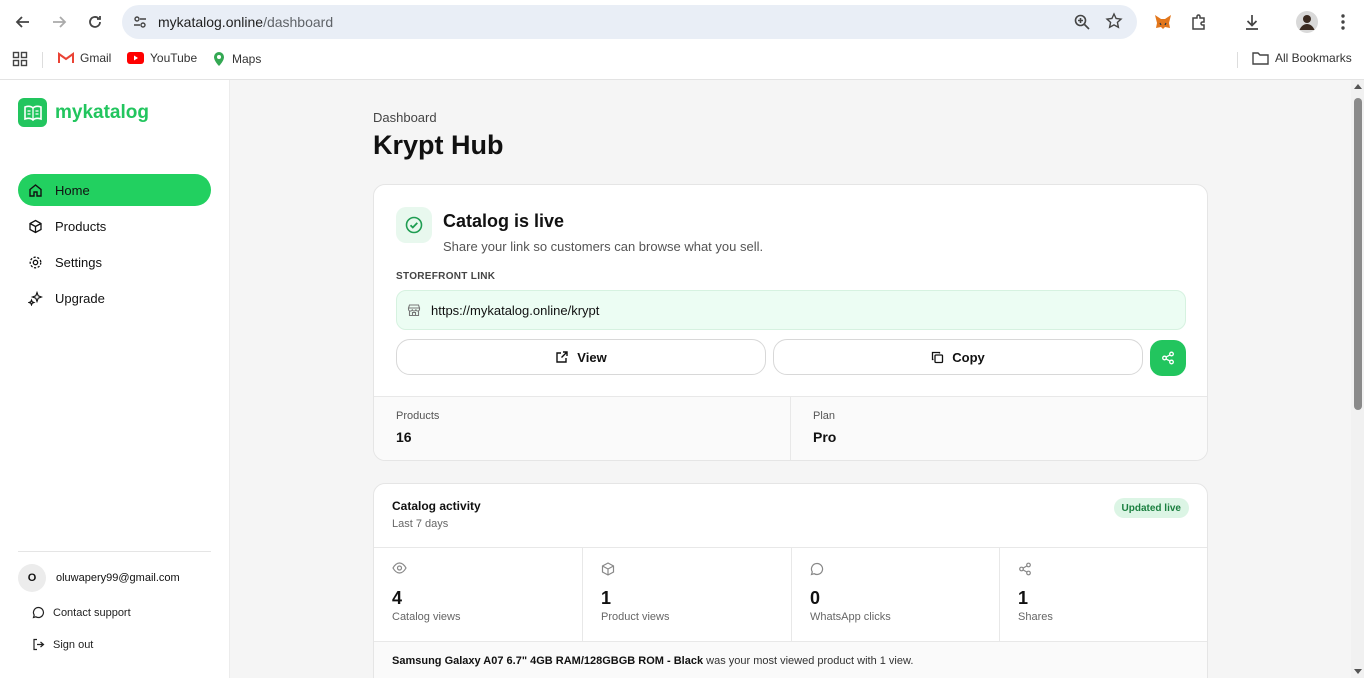 The width and height of the screenshot is (1364, 678). Describe the element at coordinates (791, 310) in the screenshot. I see `storefront-link-field: https://mykatalog.online/krypt` at that location.